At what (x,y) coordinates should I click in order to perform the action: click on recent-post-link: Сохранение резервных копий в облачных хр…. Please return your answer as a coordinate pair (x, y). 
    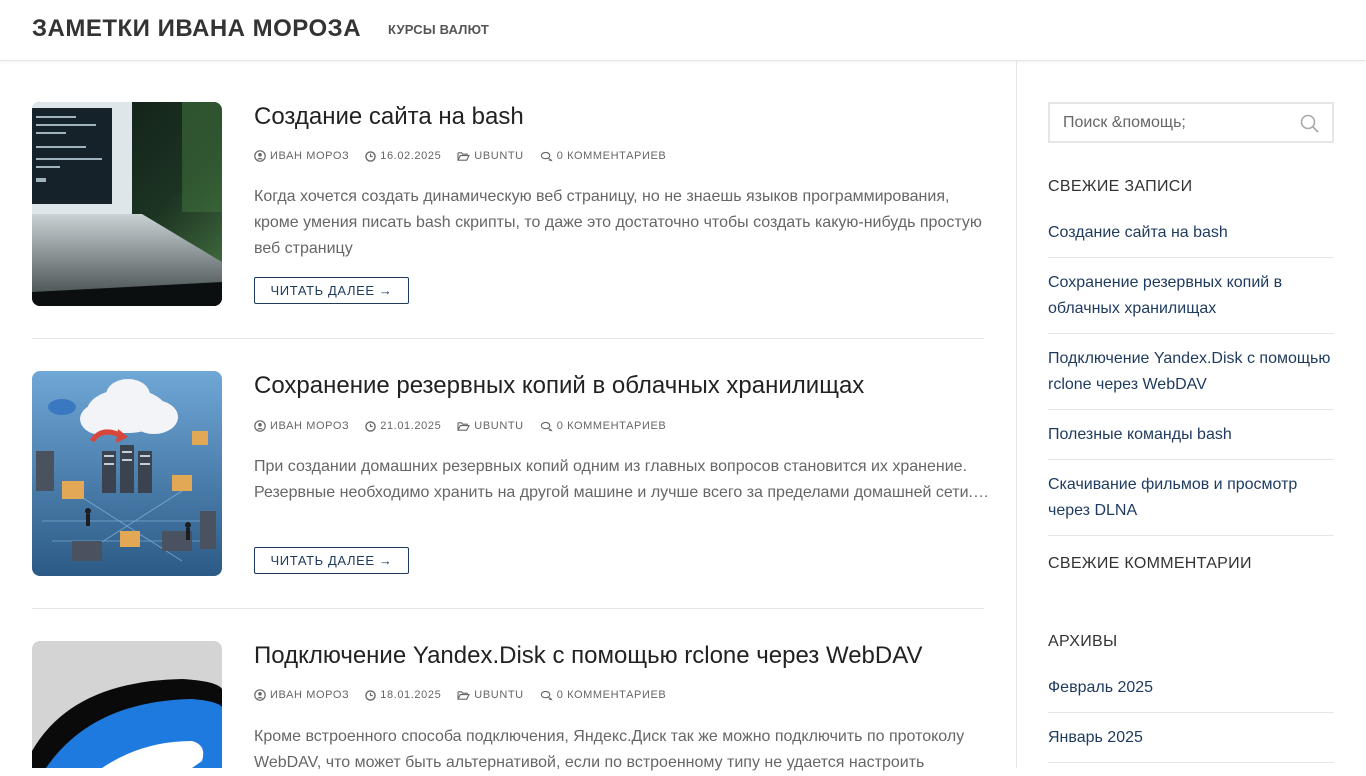
    Looking at the image, I should click on (1165, 295).